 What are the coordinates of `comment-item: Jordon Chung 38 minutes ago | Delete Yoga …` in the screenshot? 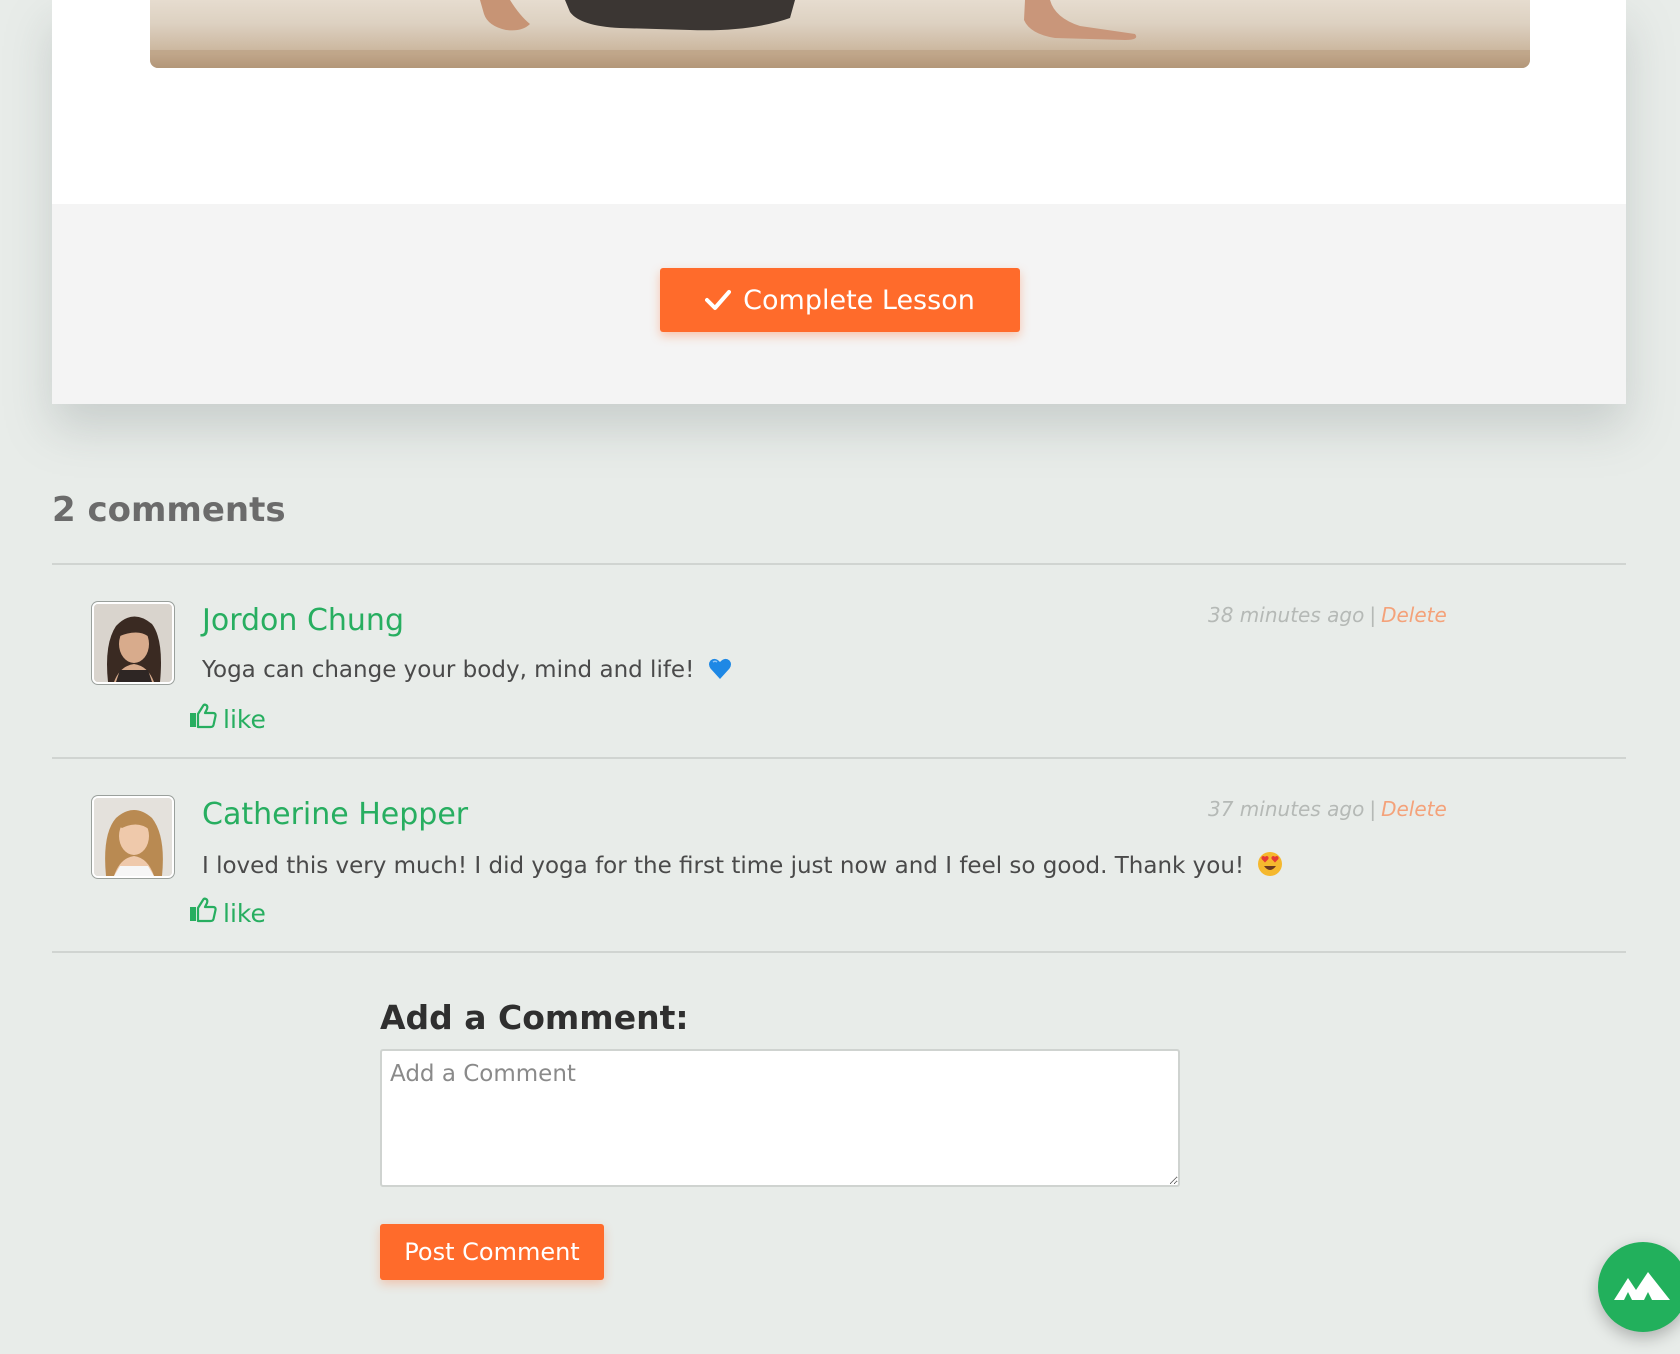 It's located at (839, 661).